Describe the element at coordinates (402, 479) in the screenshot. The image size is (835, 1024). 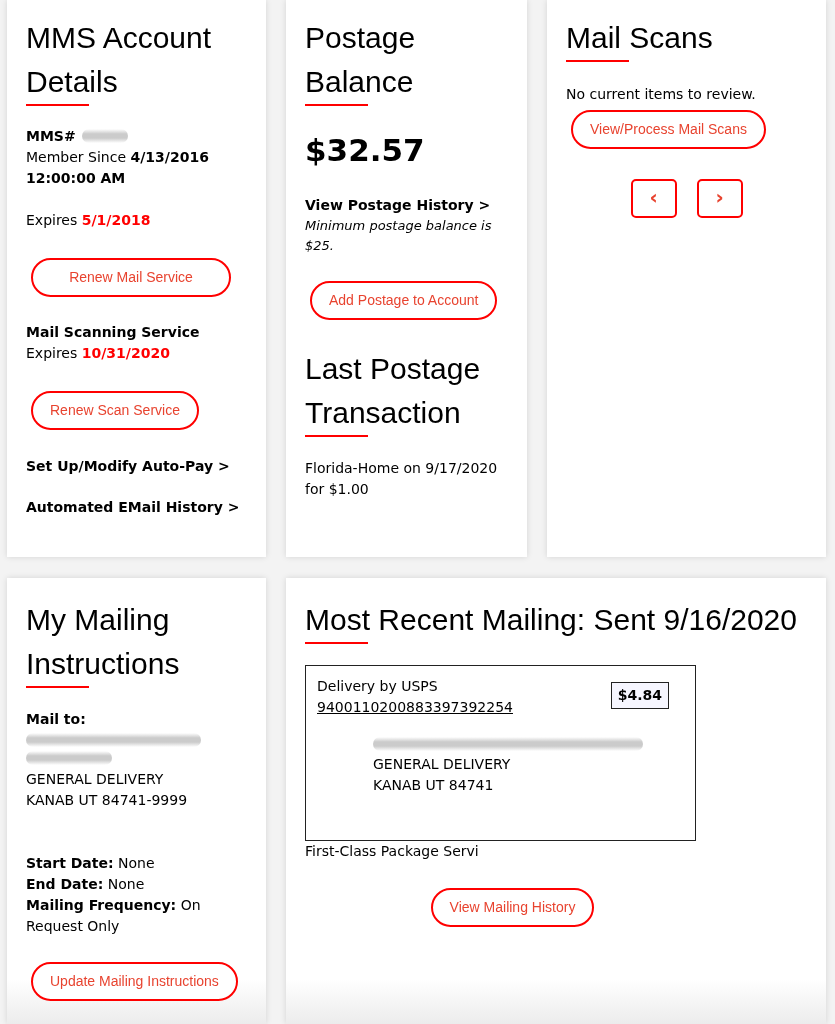
I see `transaction-text: Florida-Home on 9/17/2020 for $1.00` at that location.